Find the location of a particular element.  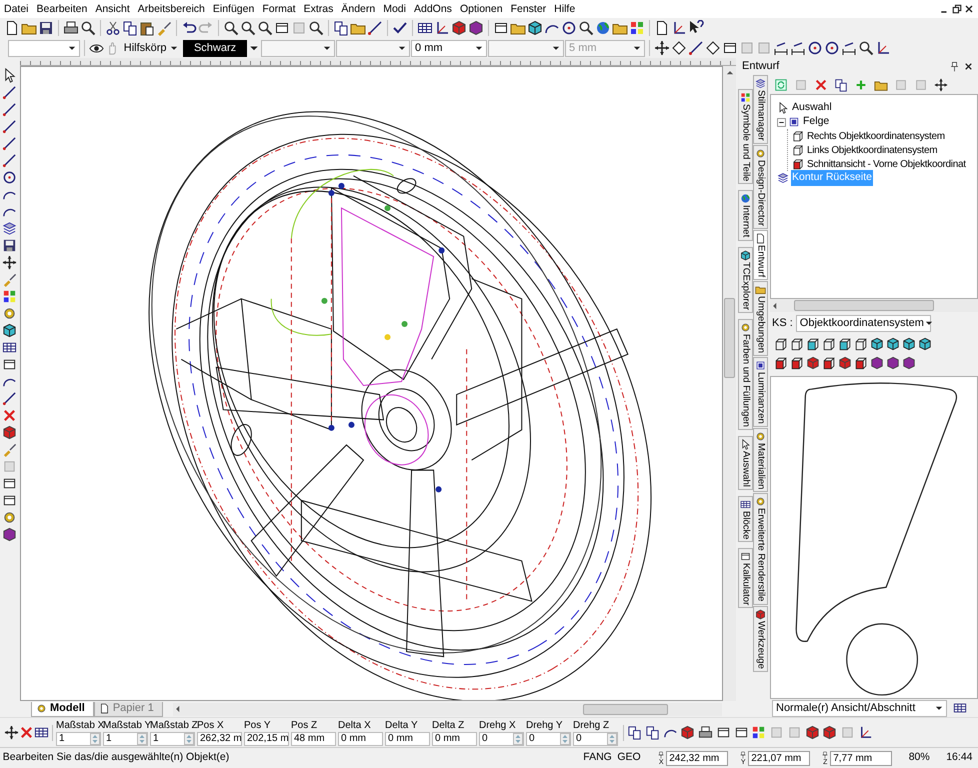

tree-item: Schnittansicht - Vorne Objektkoordinat is located at coordinates (886, 164).